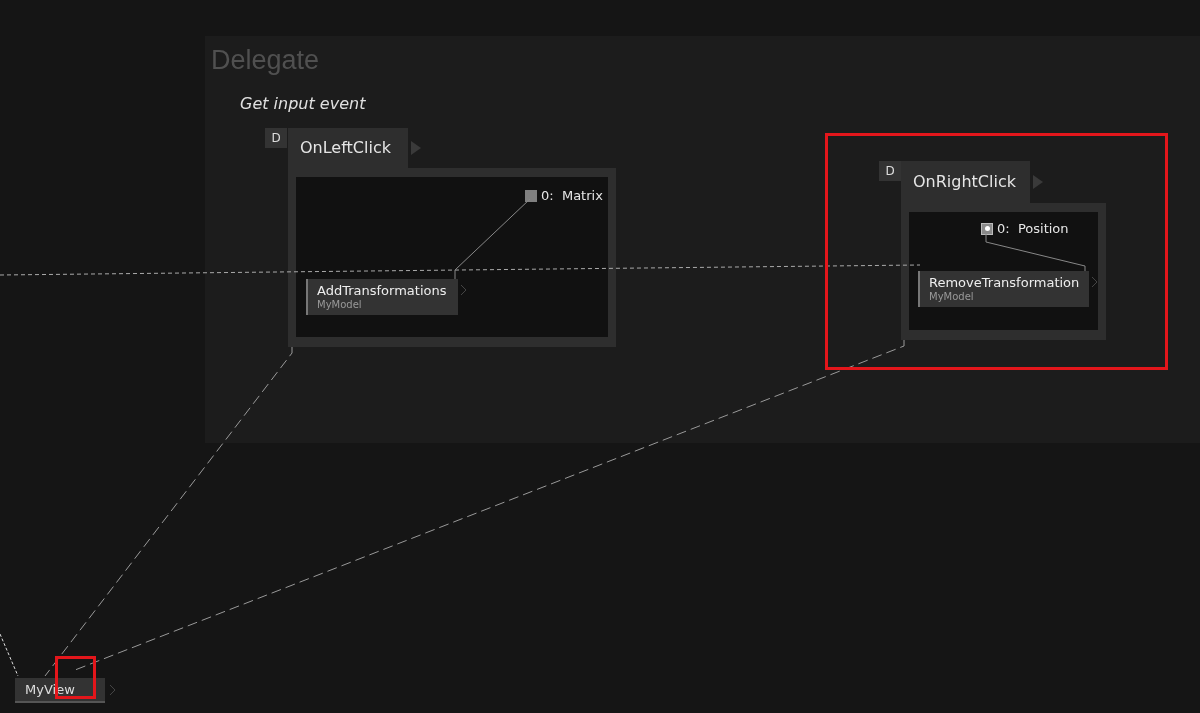 The image size is (1200, 713). I want to click on node: RemoveTransformation MyModel, so click(1003, 289).